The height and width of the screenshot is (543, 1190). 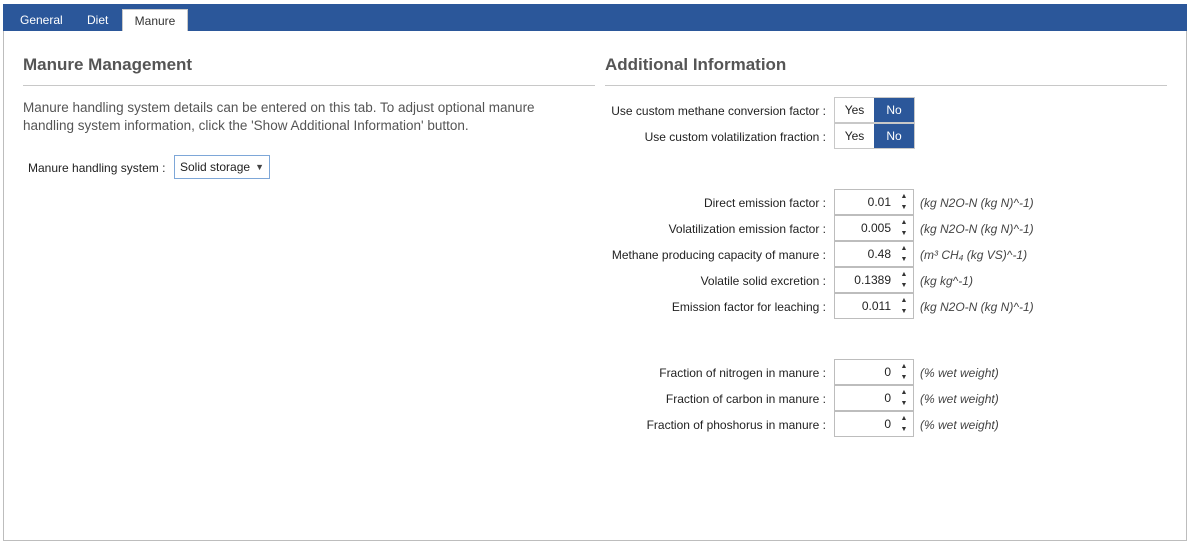 What do you see at coordinates (748, 307) in the screenshot?
I see `leaching-emission-factor-label: Emission factor for leaching :` at bounding box center [748, 307].